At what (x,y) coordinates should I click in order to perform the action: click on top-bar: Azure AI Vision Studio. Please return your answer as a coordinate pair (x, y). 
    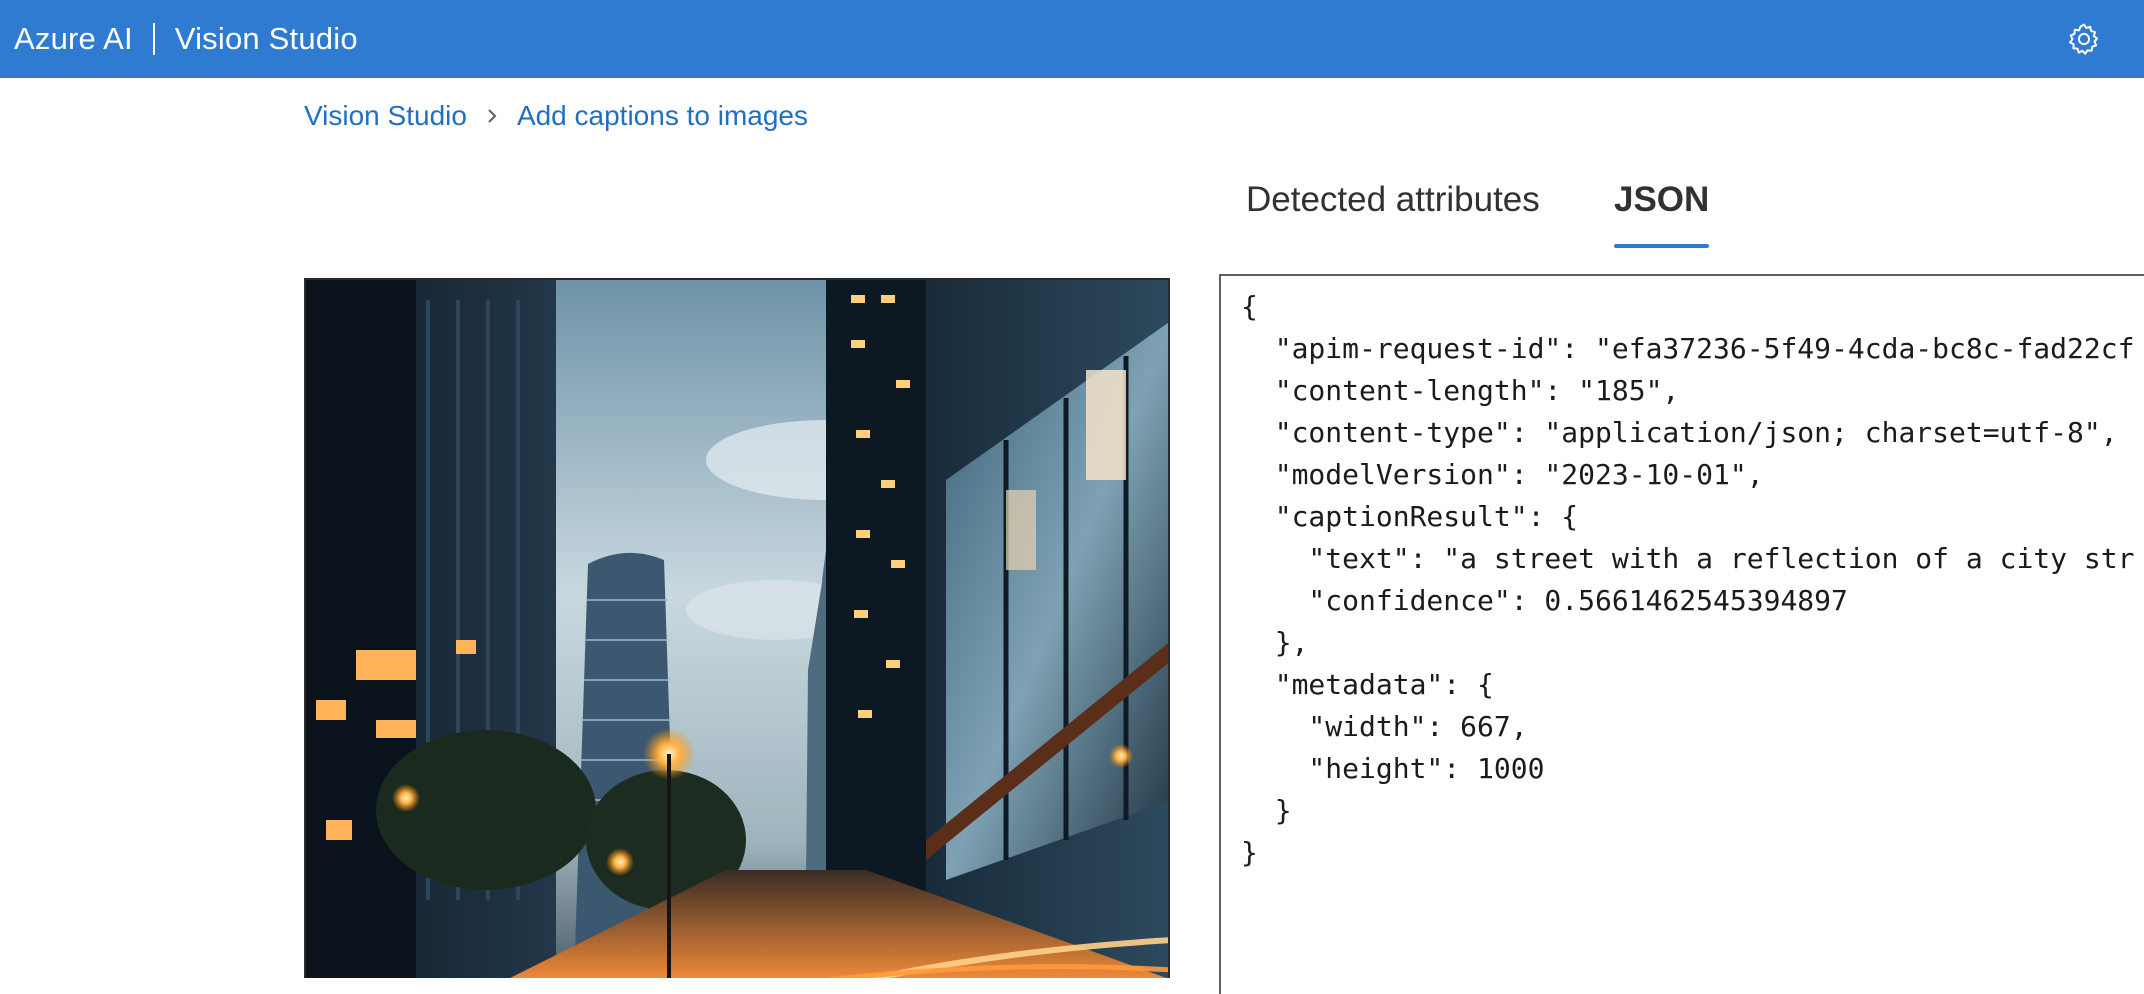
    Looking at the image, I should click on (1072, 39).